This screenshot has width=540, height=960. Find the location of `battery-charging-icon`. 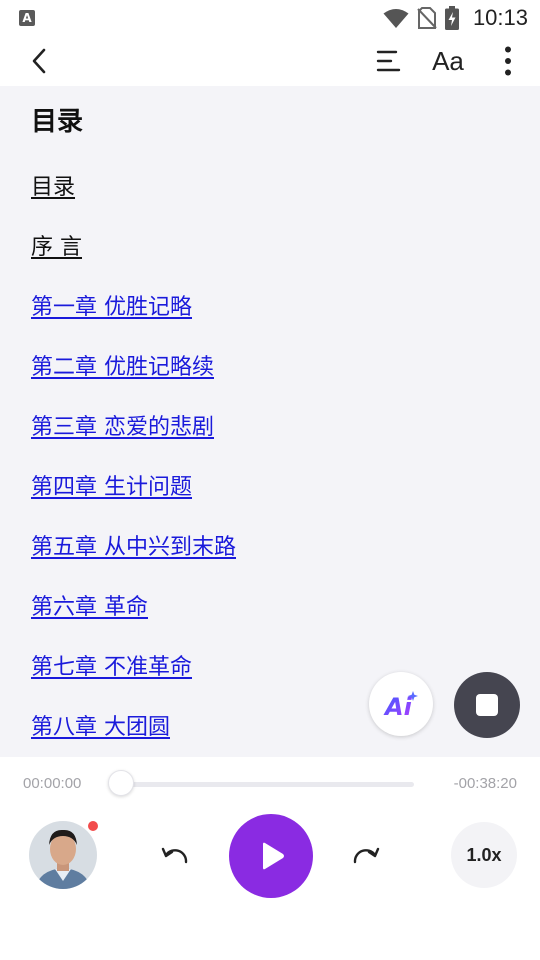

battery-charging-icon is located at coordinates (451, 18).